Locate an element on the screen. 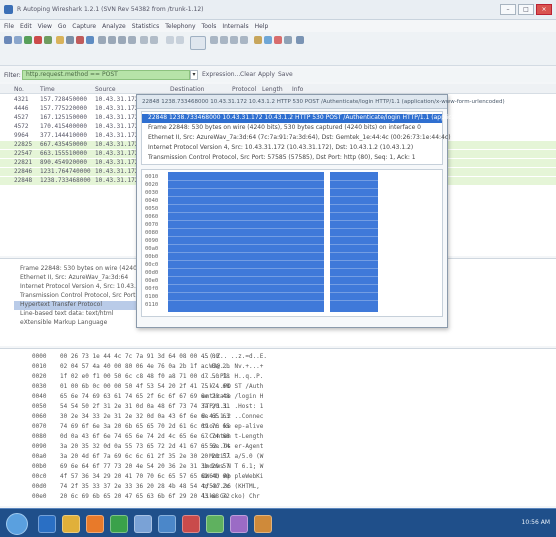  column-header-destination: Destination is located at coordinates (187, 89).